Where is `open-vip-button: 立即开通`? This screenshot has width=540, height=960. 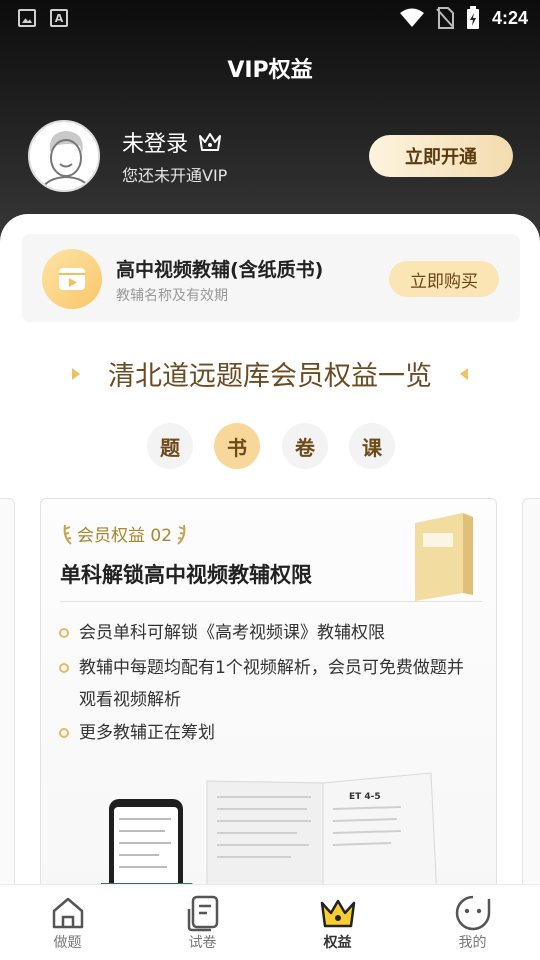
open-vip-button: 立即开通 is located at coordinates (441, 156).